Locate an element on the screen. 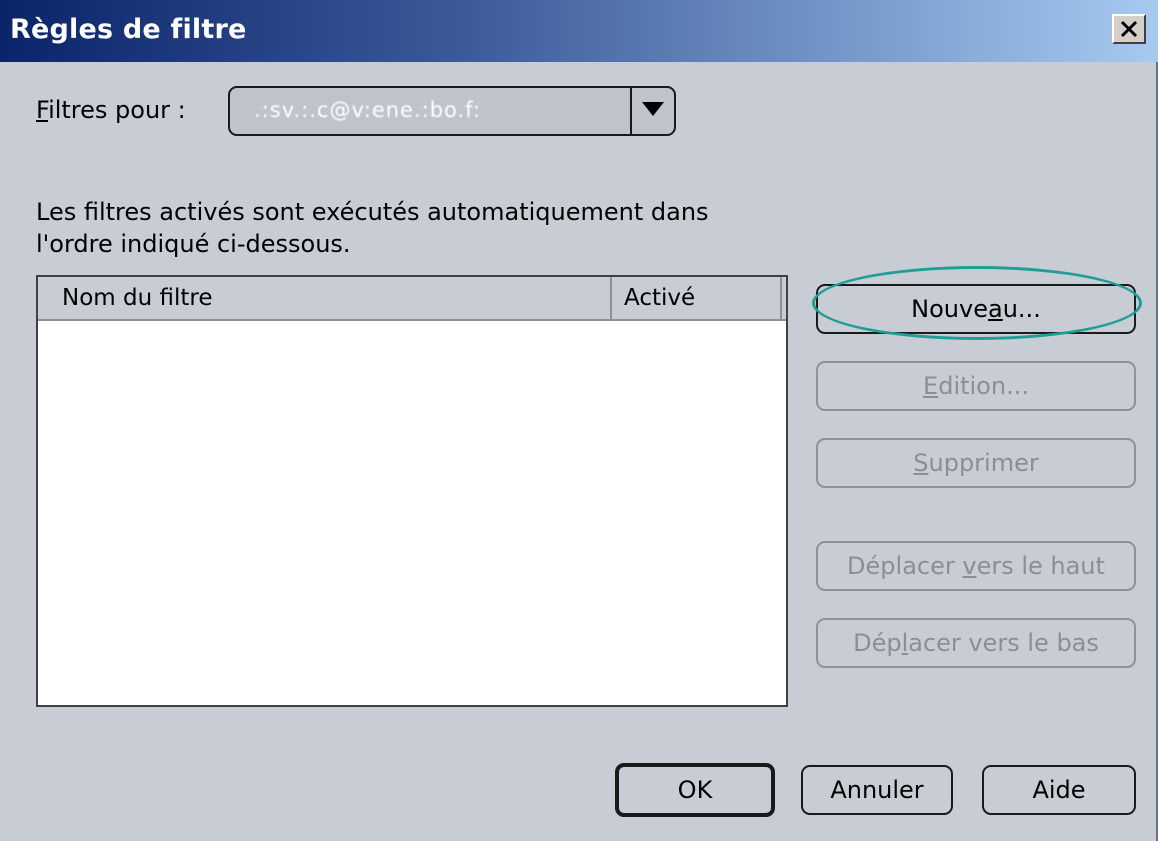  filters-for-label: Filtres pour : is located at coordinates (111, 110).